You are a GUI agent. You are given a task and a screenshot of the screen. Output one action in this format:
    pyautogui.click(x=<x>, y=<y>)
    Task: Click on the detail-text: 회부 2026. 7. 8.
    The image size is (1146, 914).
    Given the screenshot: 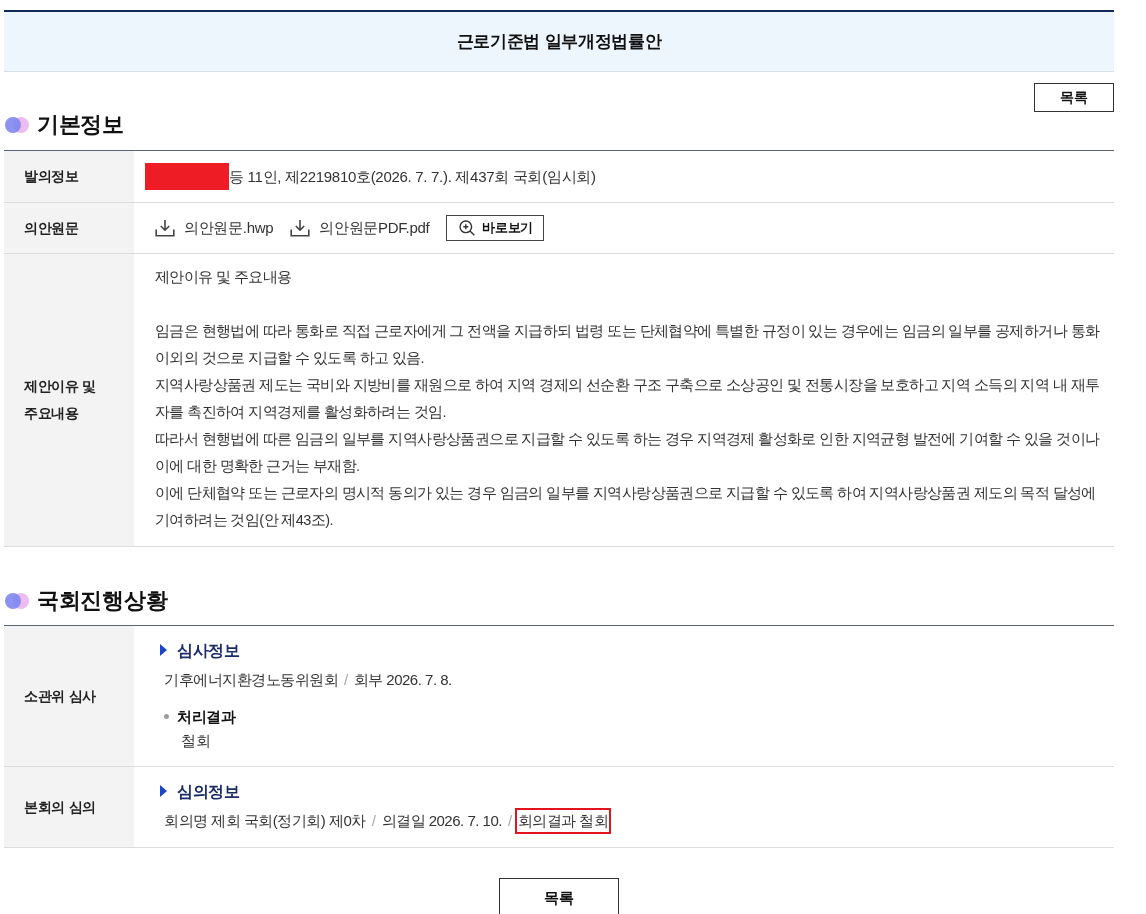 What is the action you would take?
    pyautogui.click(x=402, y=680)
    